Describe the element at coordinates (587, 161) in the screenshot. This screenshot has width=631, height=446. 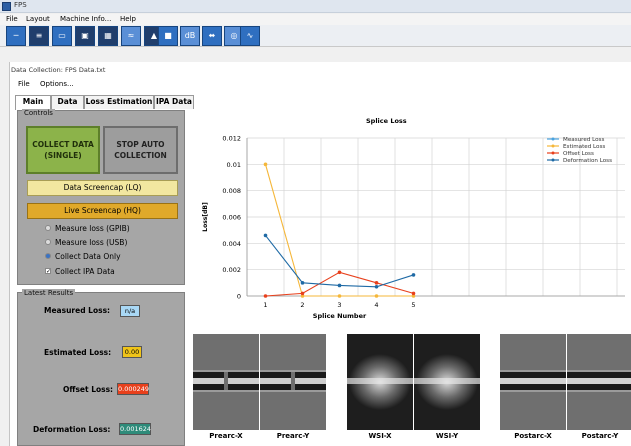
I see `legend-label: Deformation Loss` at that location.